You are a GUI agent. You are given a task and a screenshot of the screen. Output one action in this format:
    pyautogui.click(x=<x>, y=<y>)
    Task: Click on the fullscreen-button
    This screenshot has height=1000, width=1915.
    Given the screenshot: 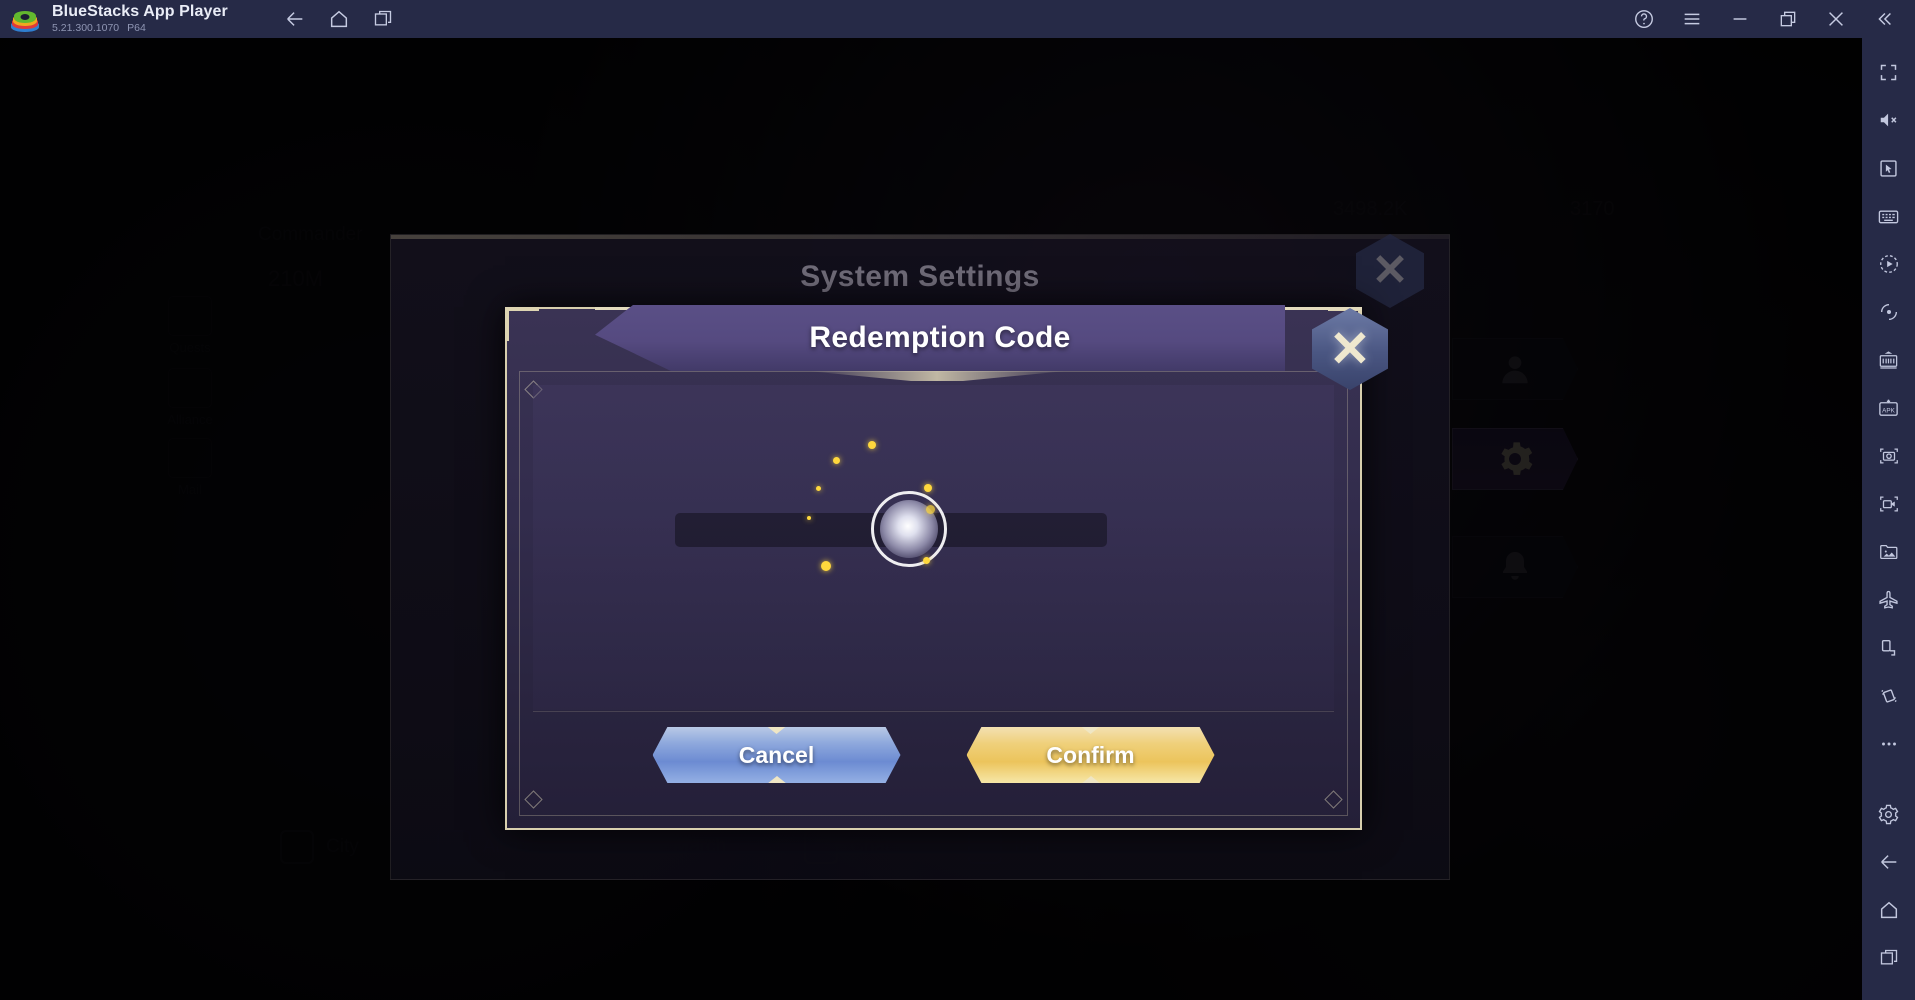 What is the action you would take?
    pyautogui.click(x=1889, y=72)
    